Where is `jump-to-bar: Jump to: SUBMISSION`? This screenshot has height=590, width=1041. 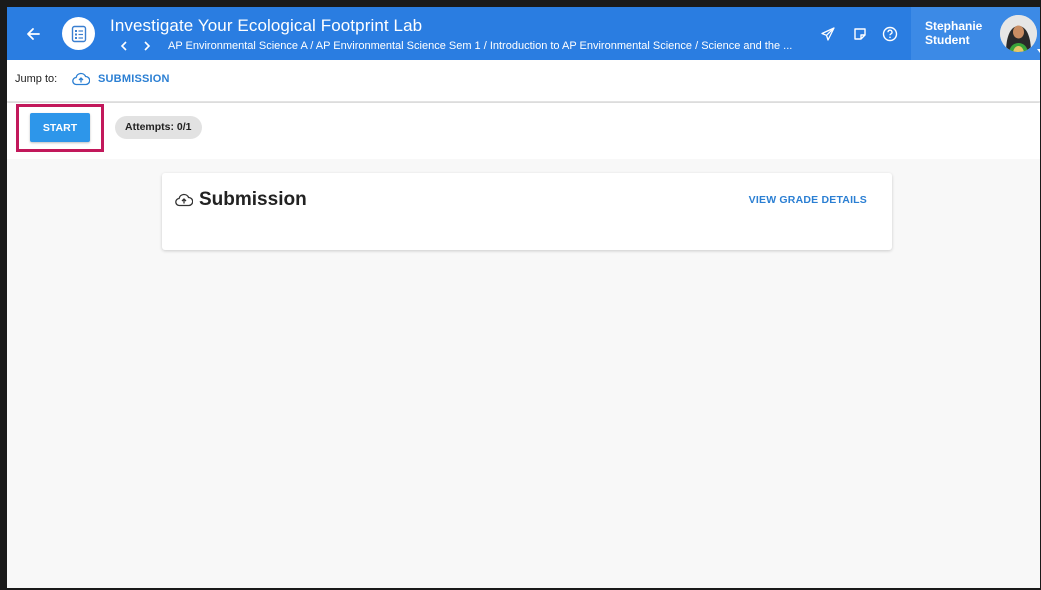 jump-to-bar: Jump to: SUBMISSION is located at coordinates (523, 81).